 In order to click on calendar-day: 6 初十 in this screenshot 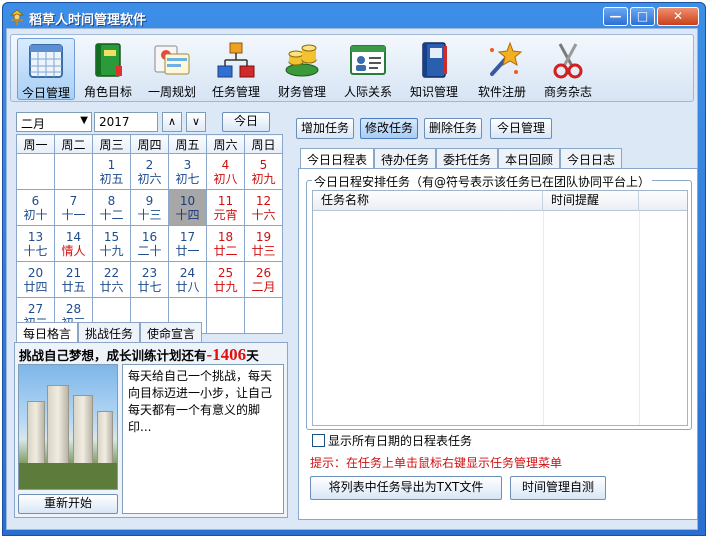, I will do `click(35, 207)`.